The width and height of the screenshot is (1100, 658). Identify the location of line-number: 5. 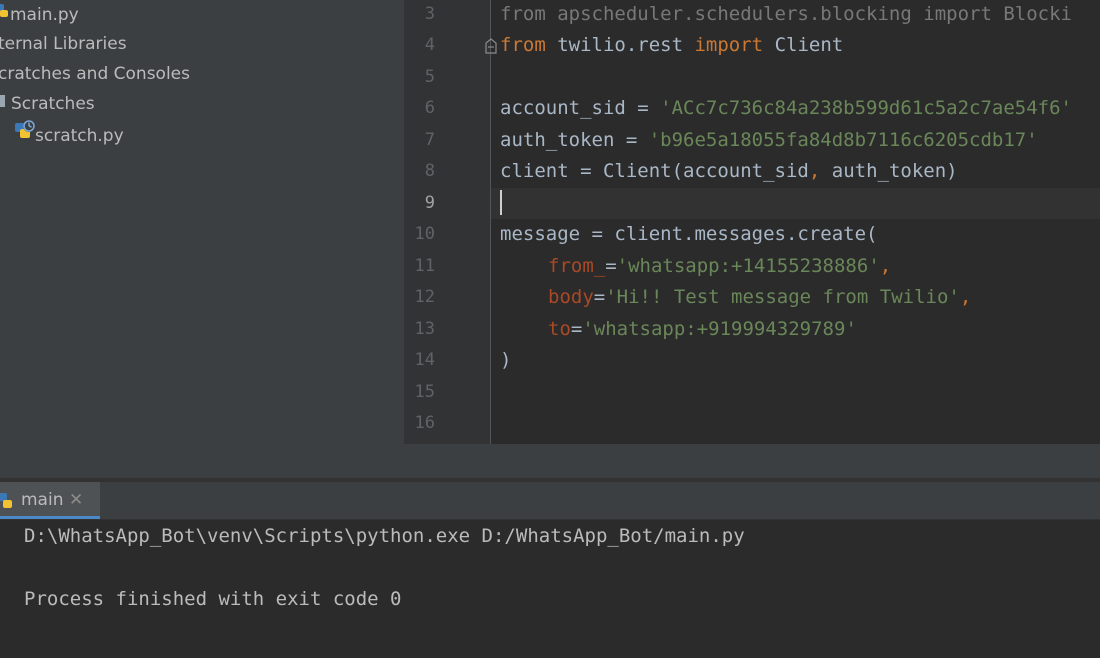
(429, 77).